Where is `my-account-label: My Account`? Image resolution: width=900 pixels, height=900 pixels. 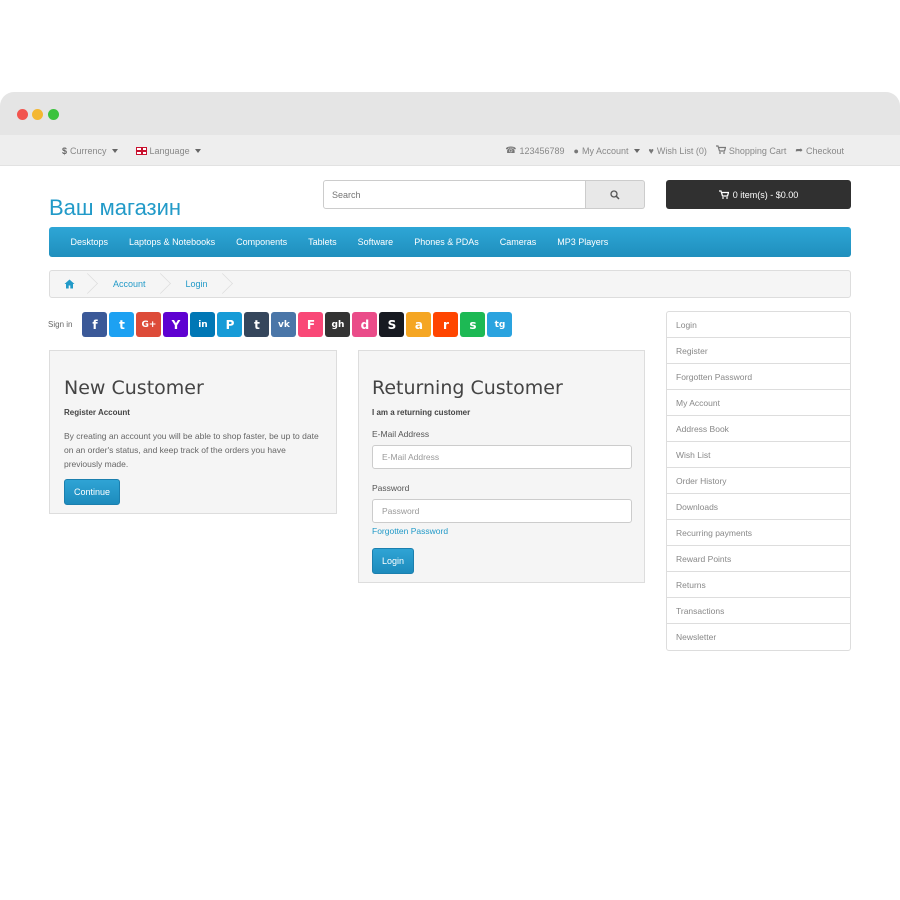
my-account-label: My Account is located at coordinates (605, 150).